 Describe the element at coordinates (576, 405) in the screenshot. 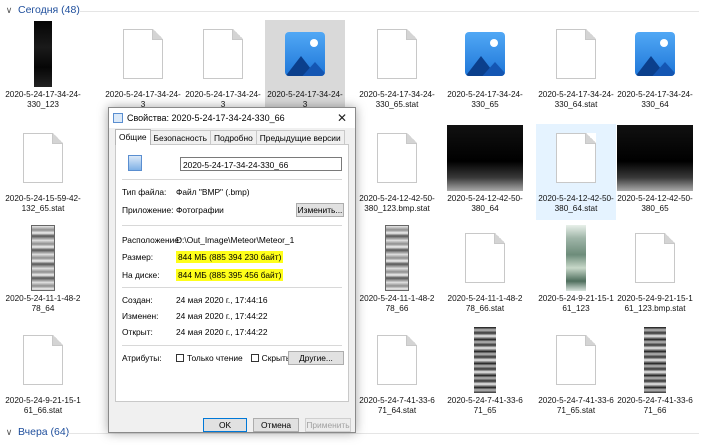

I see `file-name: 2020-5-24-7-41-33-671_65.stat` at that location.